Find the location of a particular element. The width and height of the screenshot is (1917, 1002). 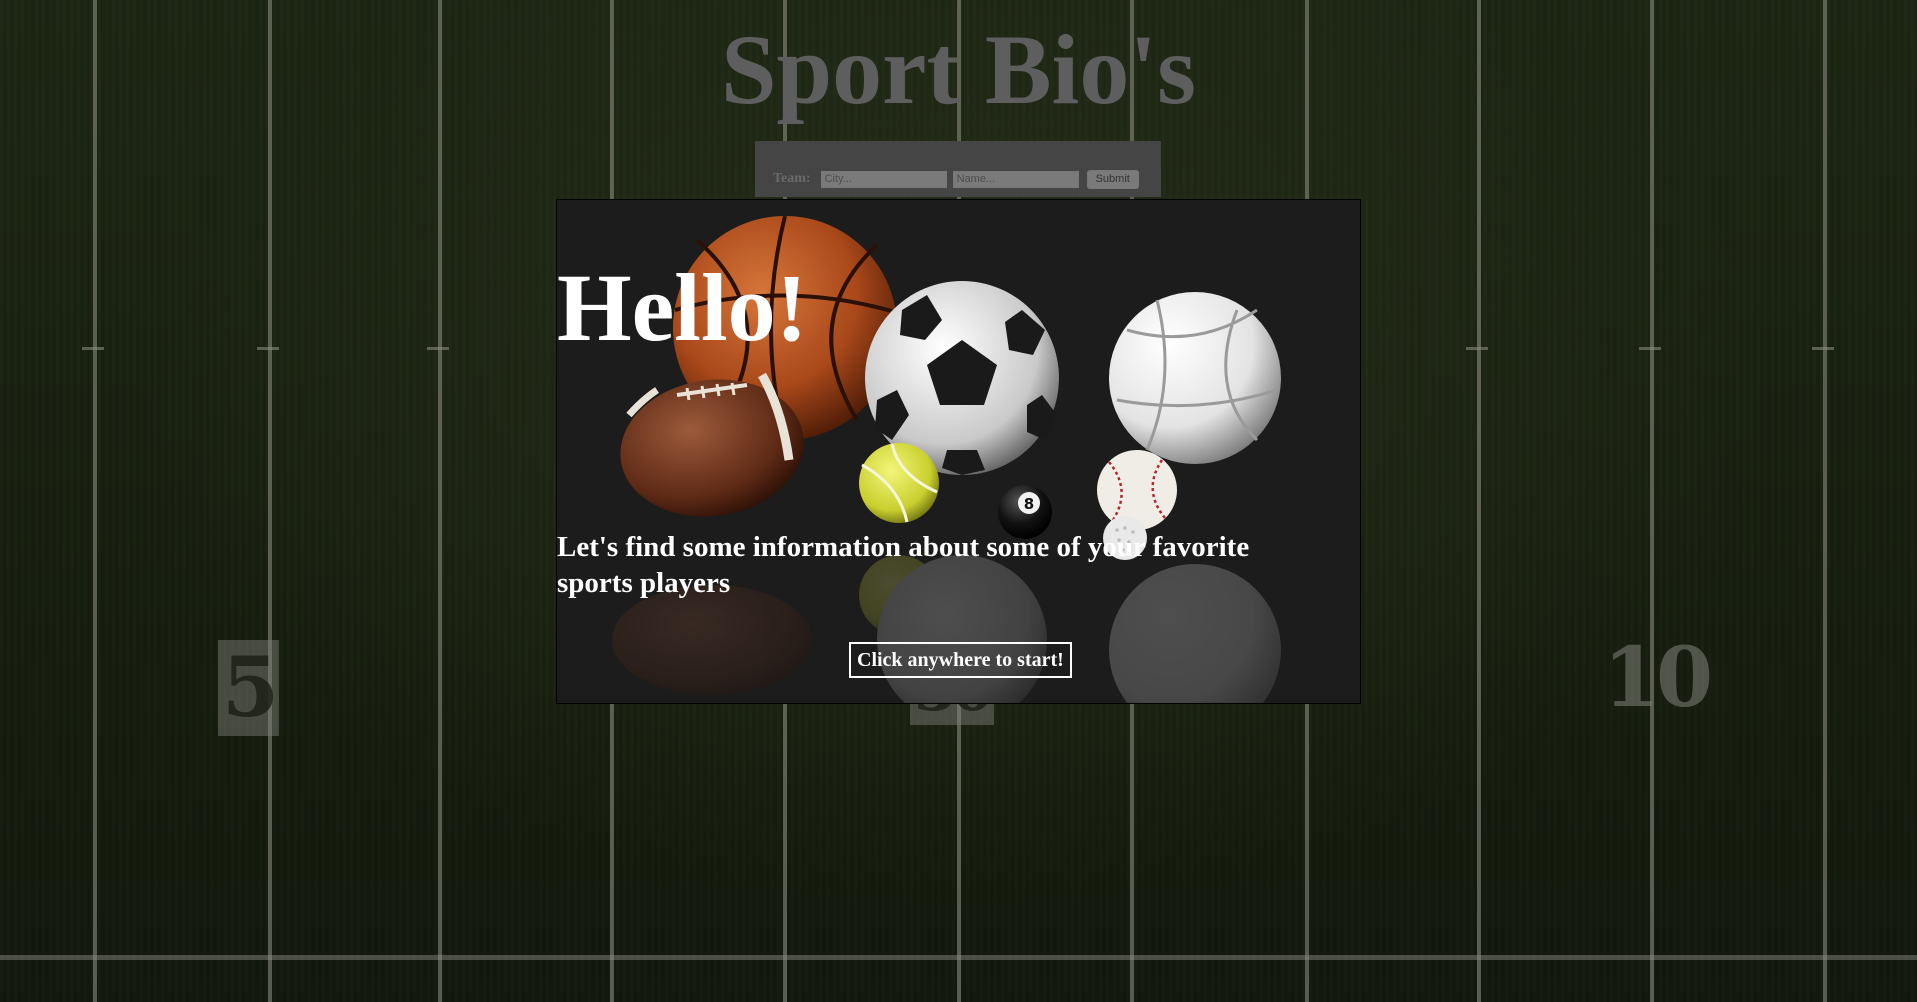

submit-button: Submit is located at coordinates (1112, 179).